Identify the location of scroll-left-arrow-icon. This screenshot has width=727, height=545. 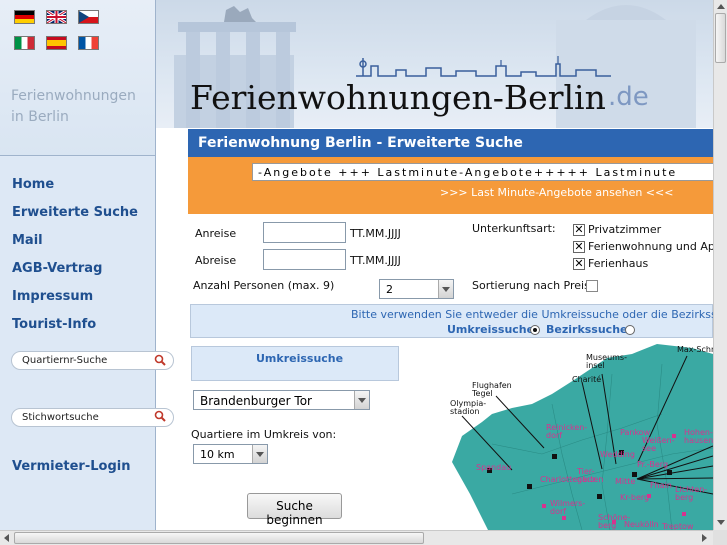
(6, 538).